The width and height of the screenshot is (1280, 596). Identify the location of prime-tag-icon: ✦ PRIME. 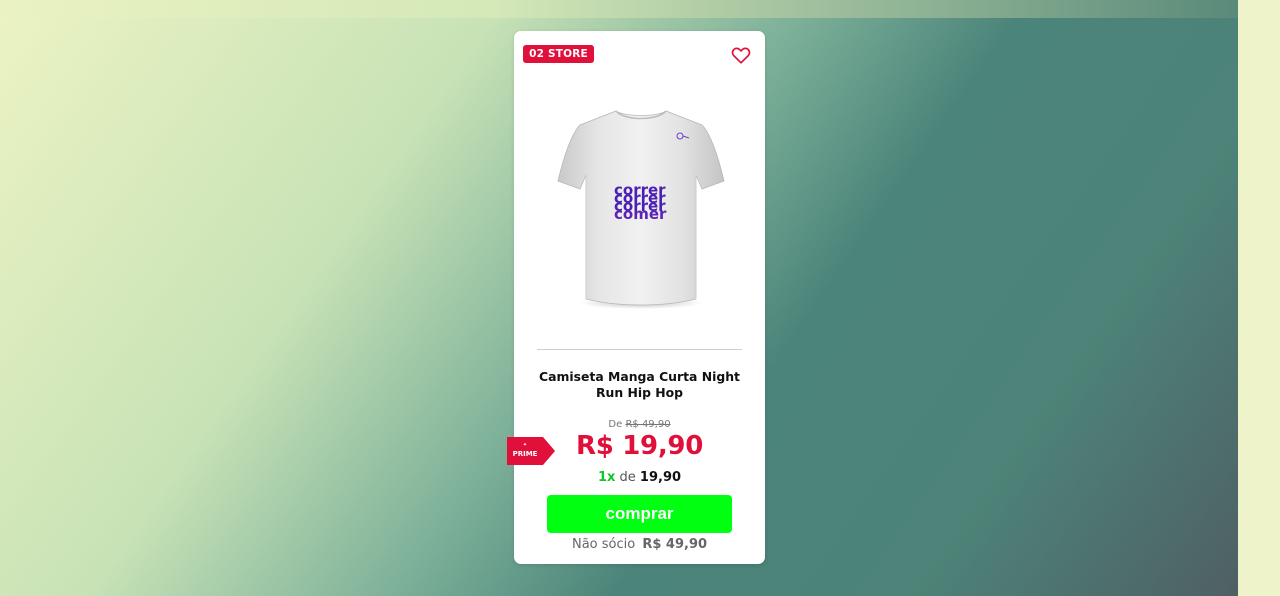
(531, 451).